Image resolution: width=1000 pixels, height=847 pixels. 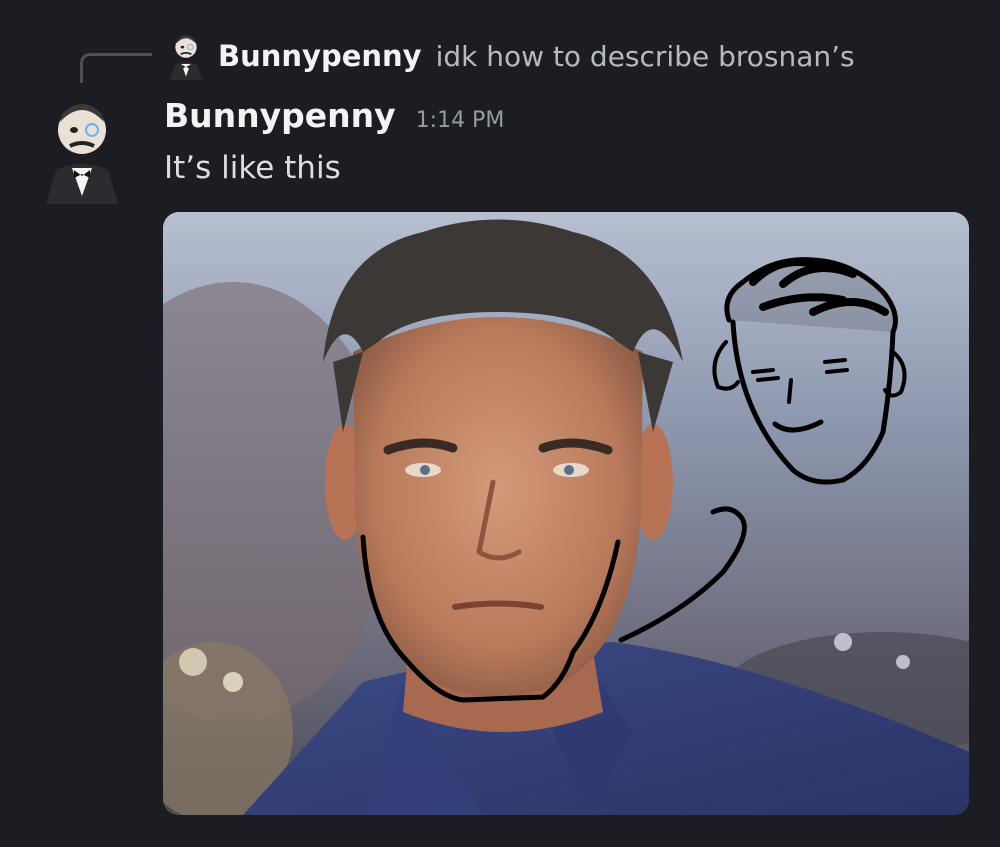 What do you see at coordinates (280, 115) in the screenshot?
I see `author-name: Bunnypenny` at bounding box center [280, 115].